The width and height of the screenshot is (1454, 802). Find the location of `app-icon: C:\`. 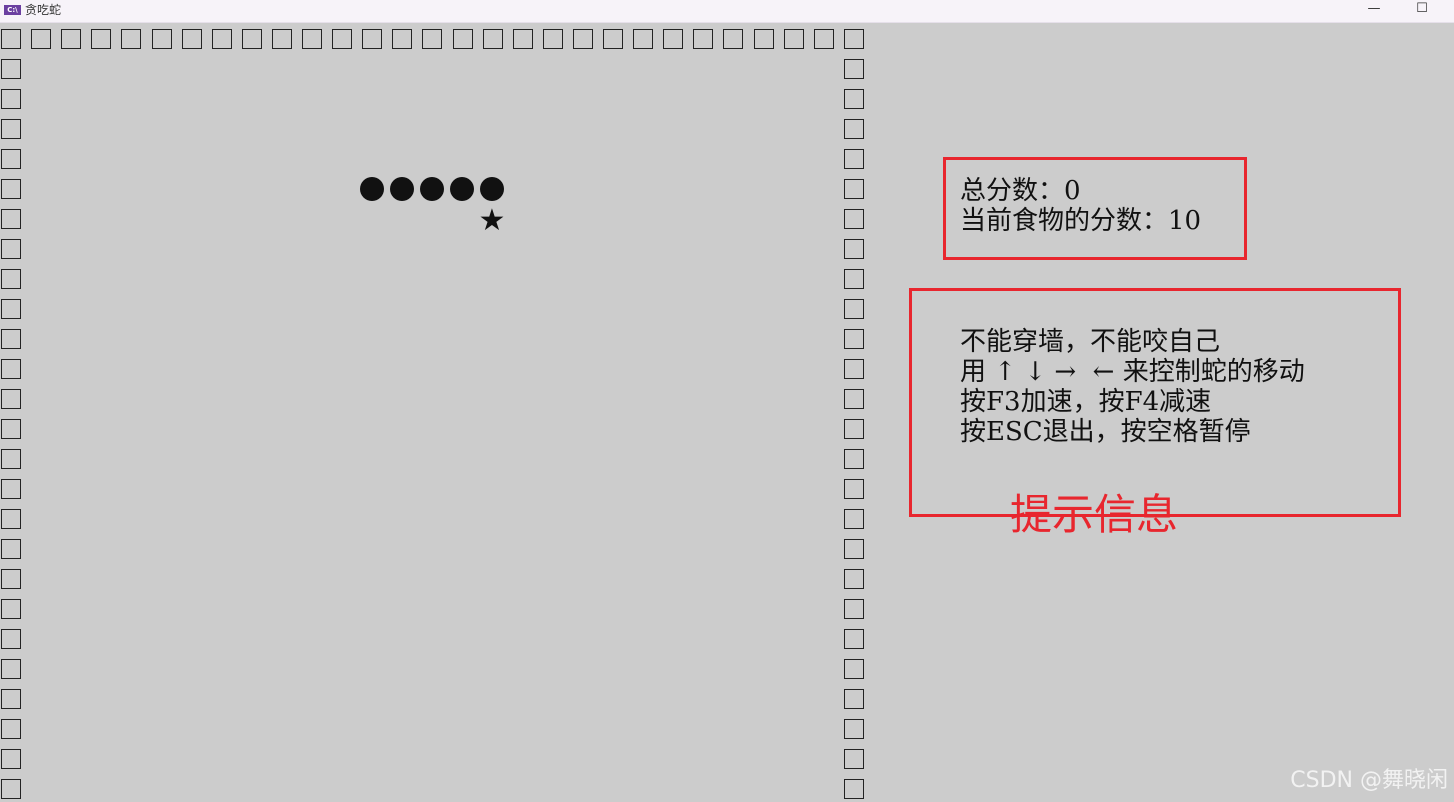

app-icon: C:\ is located at coordinates (12, 10).